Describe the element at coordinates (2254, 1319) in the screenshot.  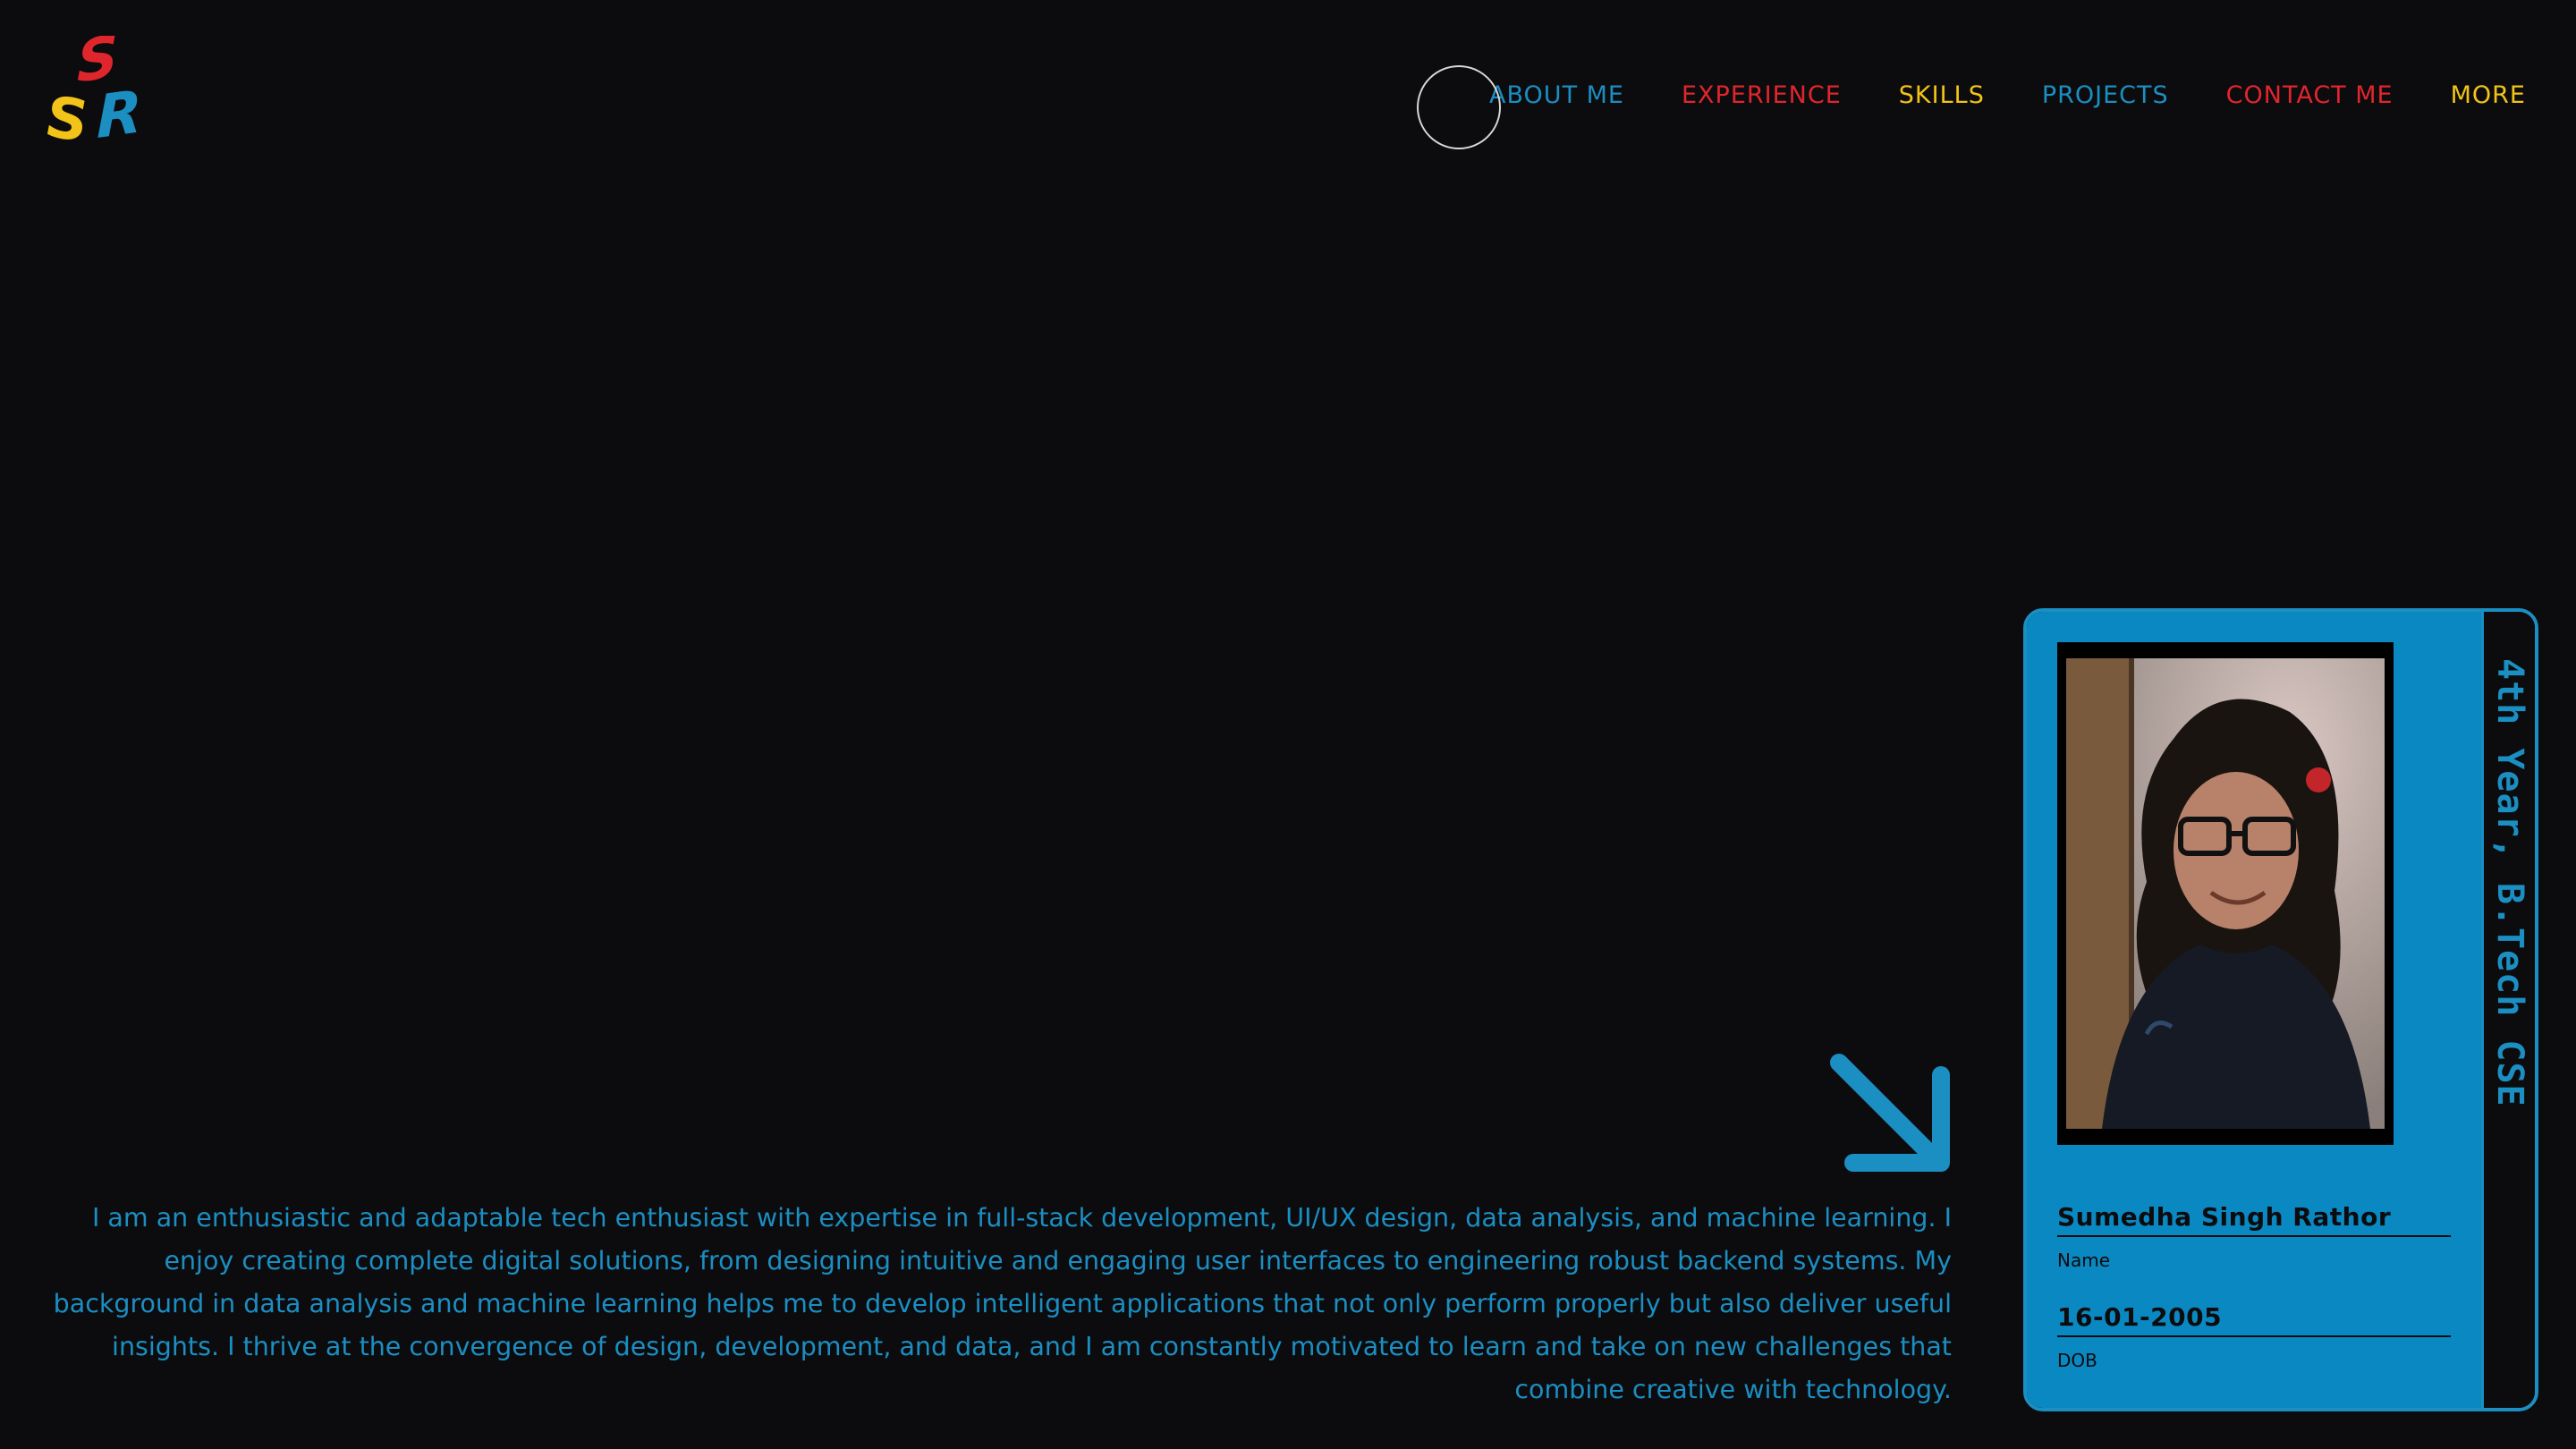
I see `dob-value: 16-01-2005` at that location.